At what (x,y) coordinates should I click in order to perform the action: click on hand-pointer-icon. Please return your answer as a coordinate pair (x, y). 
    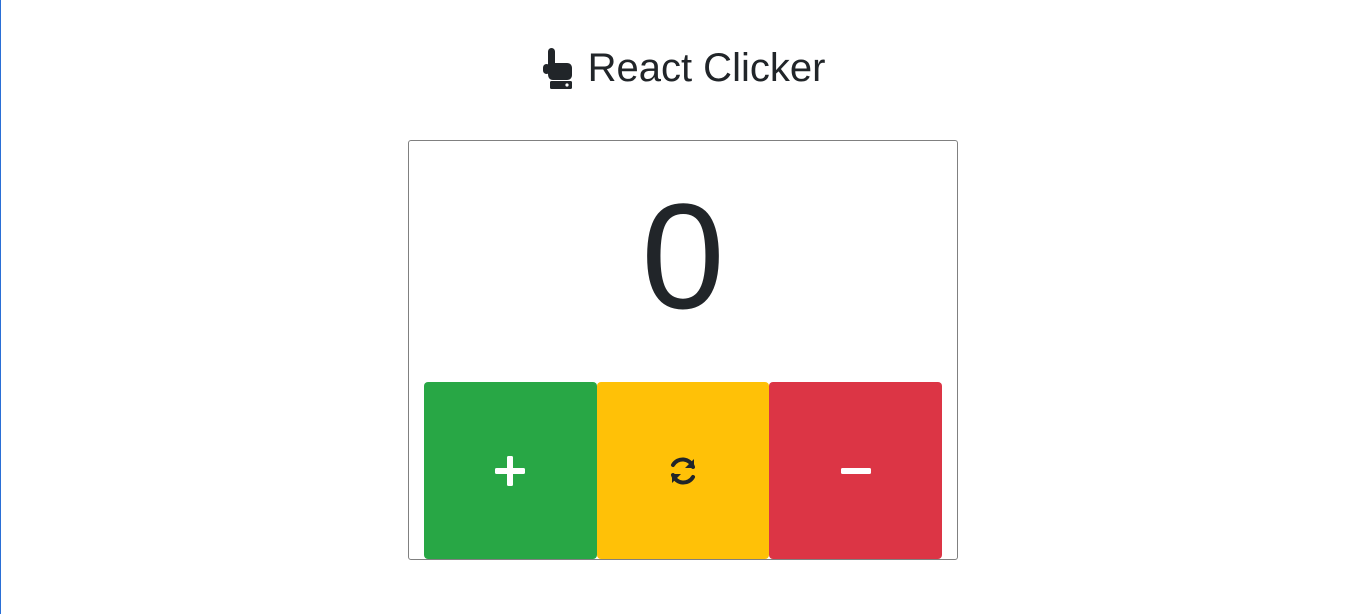
    Looking at the image, I should click on (557, 68).